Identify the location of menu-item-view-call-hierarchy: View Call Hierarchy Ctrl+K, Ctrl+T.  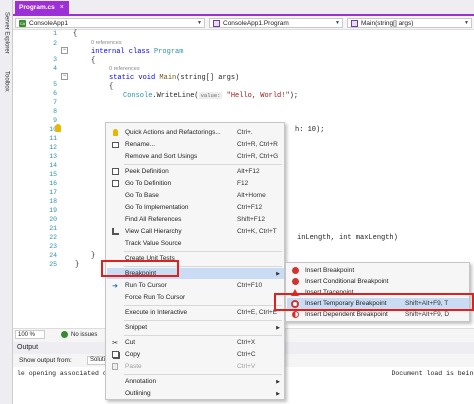
(195, 231).